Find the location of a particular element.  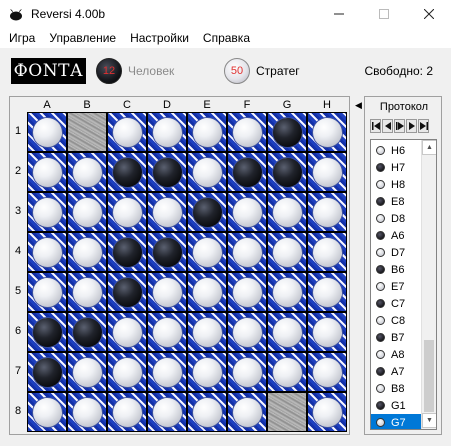

close-icon is located at coordinates (428, 14).